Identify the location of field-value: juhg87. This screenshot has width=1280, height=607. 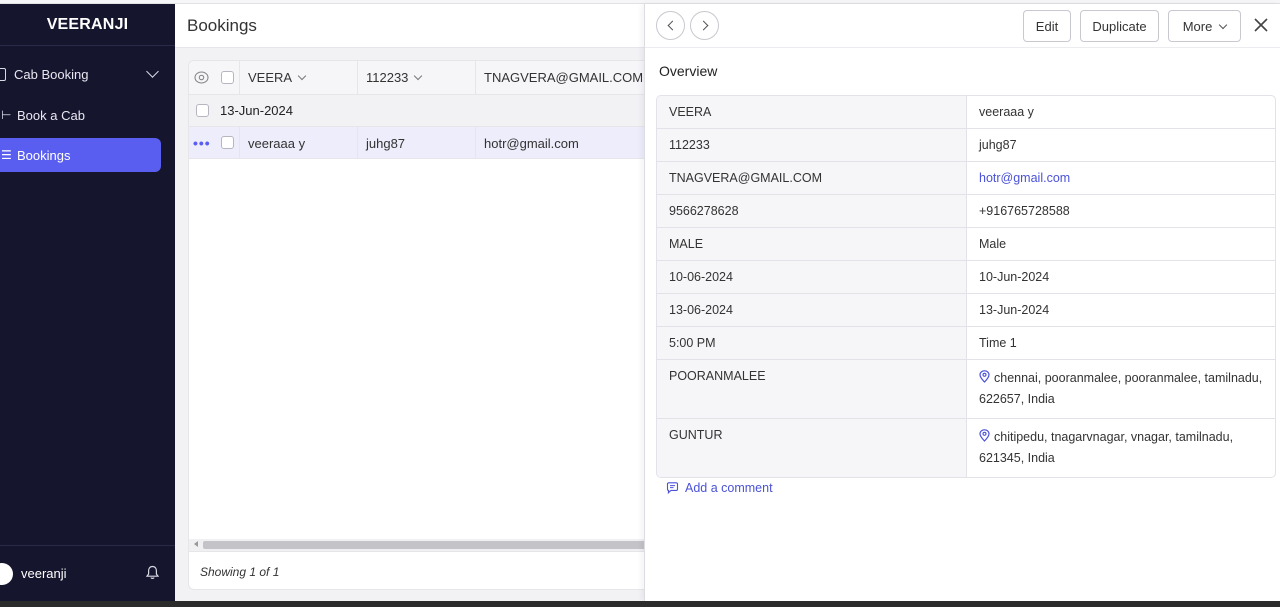
(998, 145).